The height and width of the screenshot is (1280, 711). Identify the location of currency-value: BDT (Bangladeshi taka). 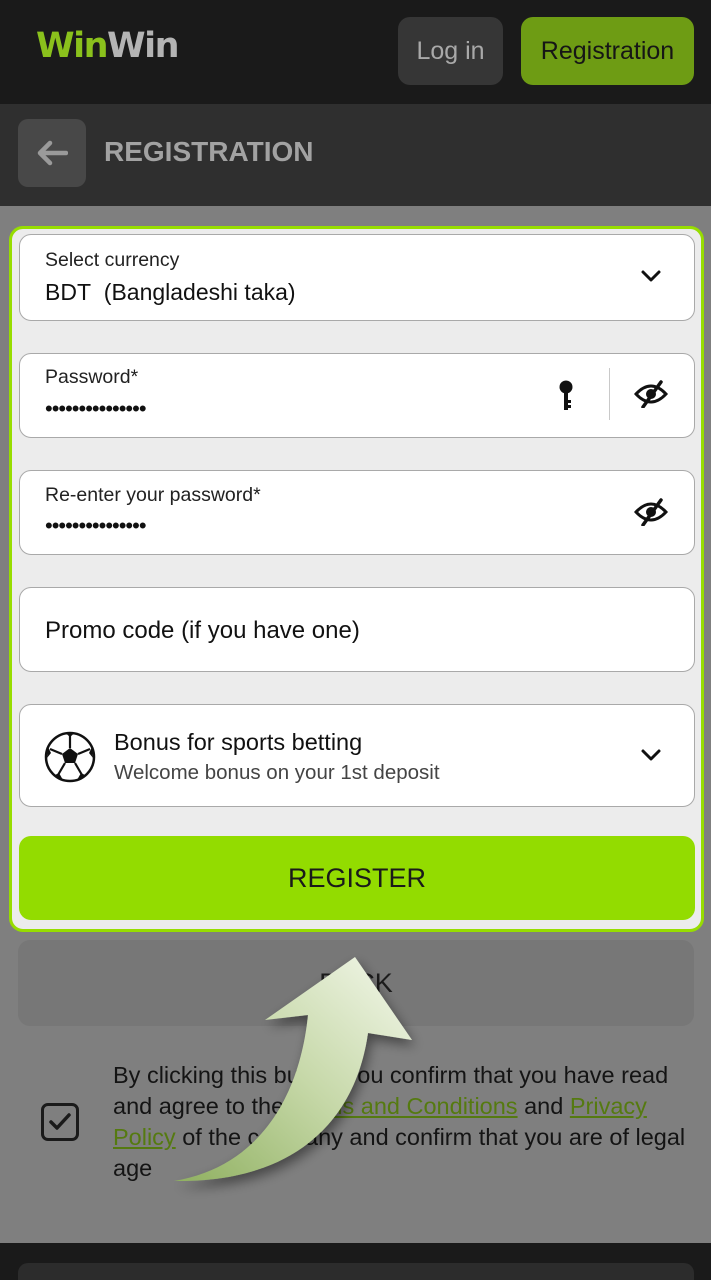
(170, 292).